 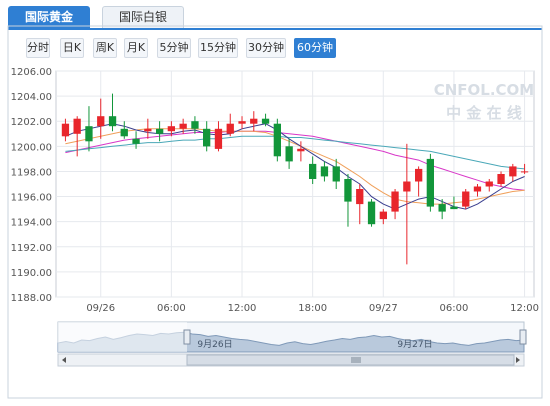 What do you see at coordinates (31, 223) in the screenshot?
I see `y-tick-label: 1194.00` at bounding box center [31, 223].